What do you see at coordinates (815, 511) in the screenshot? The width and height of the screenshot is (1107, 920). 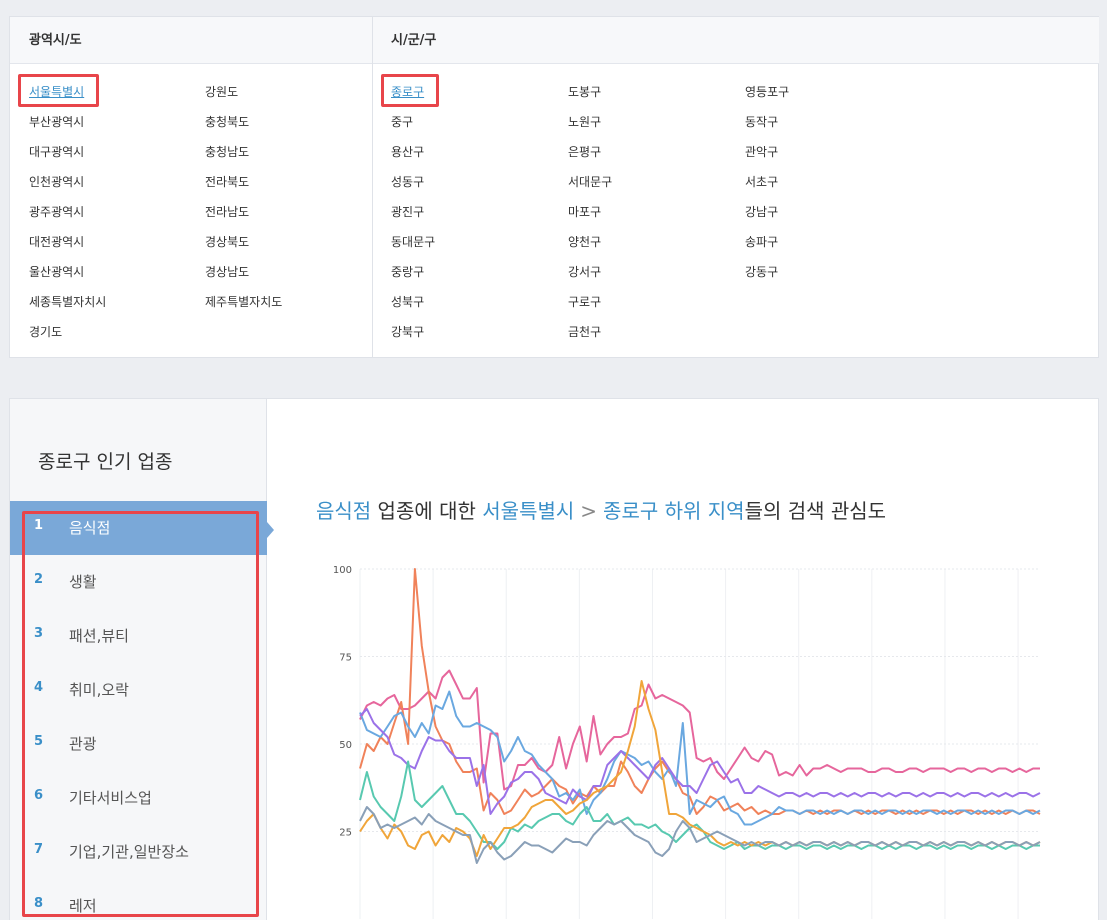 I see `headline-text-2: 들의 검색 관심도` at bounding box center [815, 511].